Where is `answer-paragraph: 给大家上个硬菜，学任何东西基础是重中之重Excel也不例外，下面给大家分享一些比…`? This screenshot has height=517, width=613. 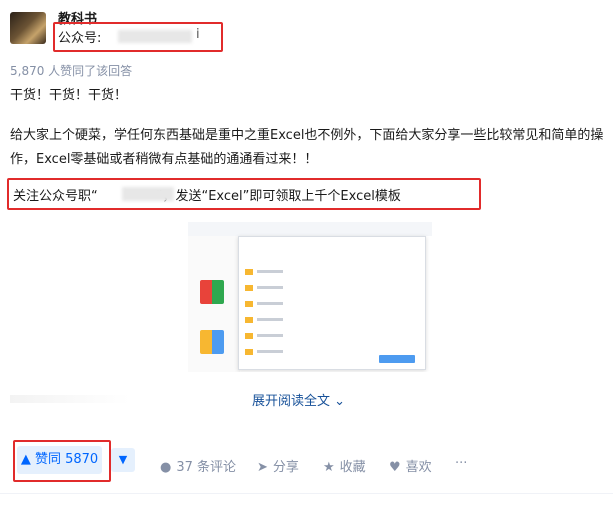
answer-paragraph: 给大家上个硬菜，学任何东西基础是重中之重Excel也不例外，下面给大家分享一些比… is located at coordinates (307, 147).